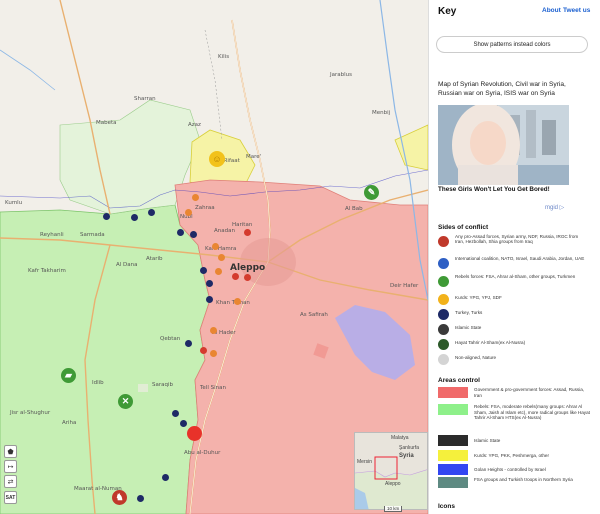 Image resolution: width=600 pixels, height=514 pixels. Describe the element at coordinates (511, 455) in the screenshot. I see `area-label: Kurds: YPG, PKK, Peshmerga, other` at that location.